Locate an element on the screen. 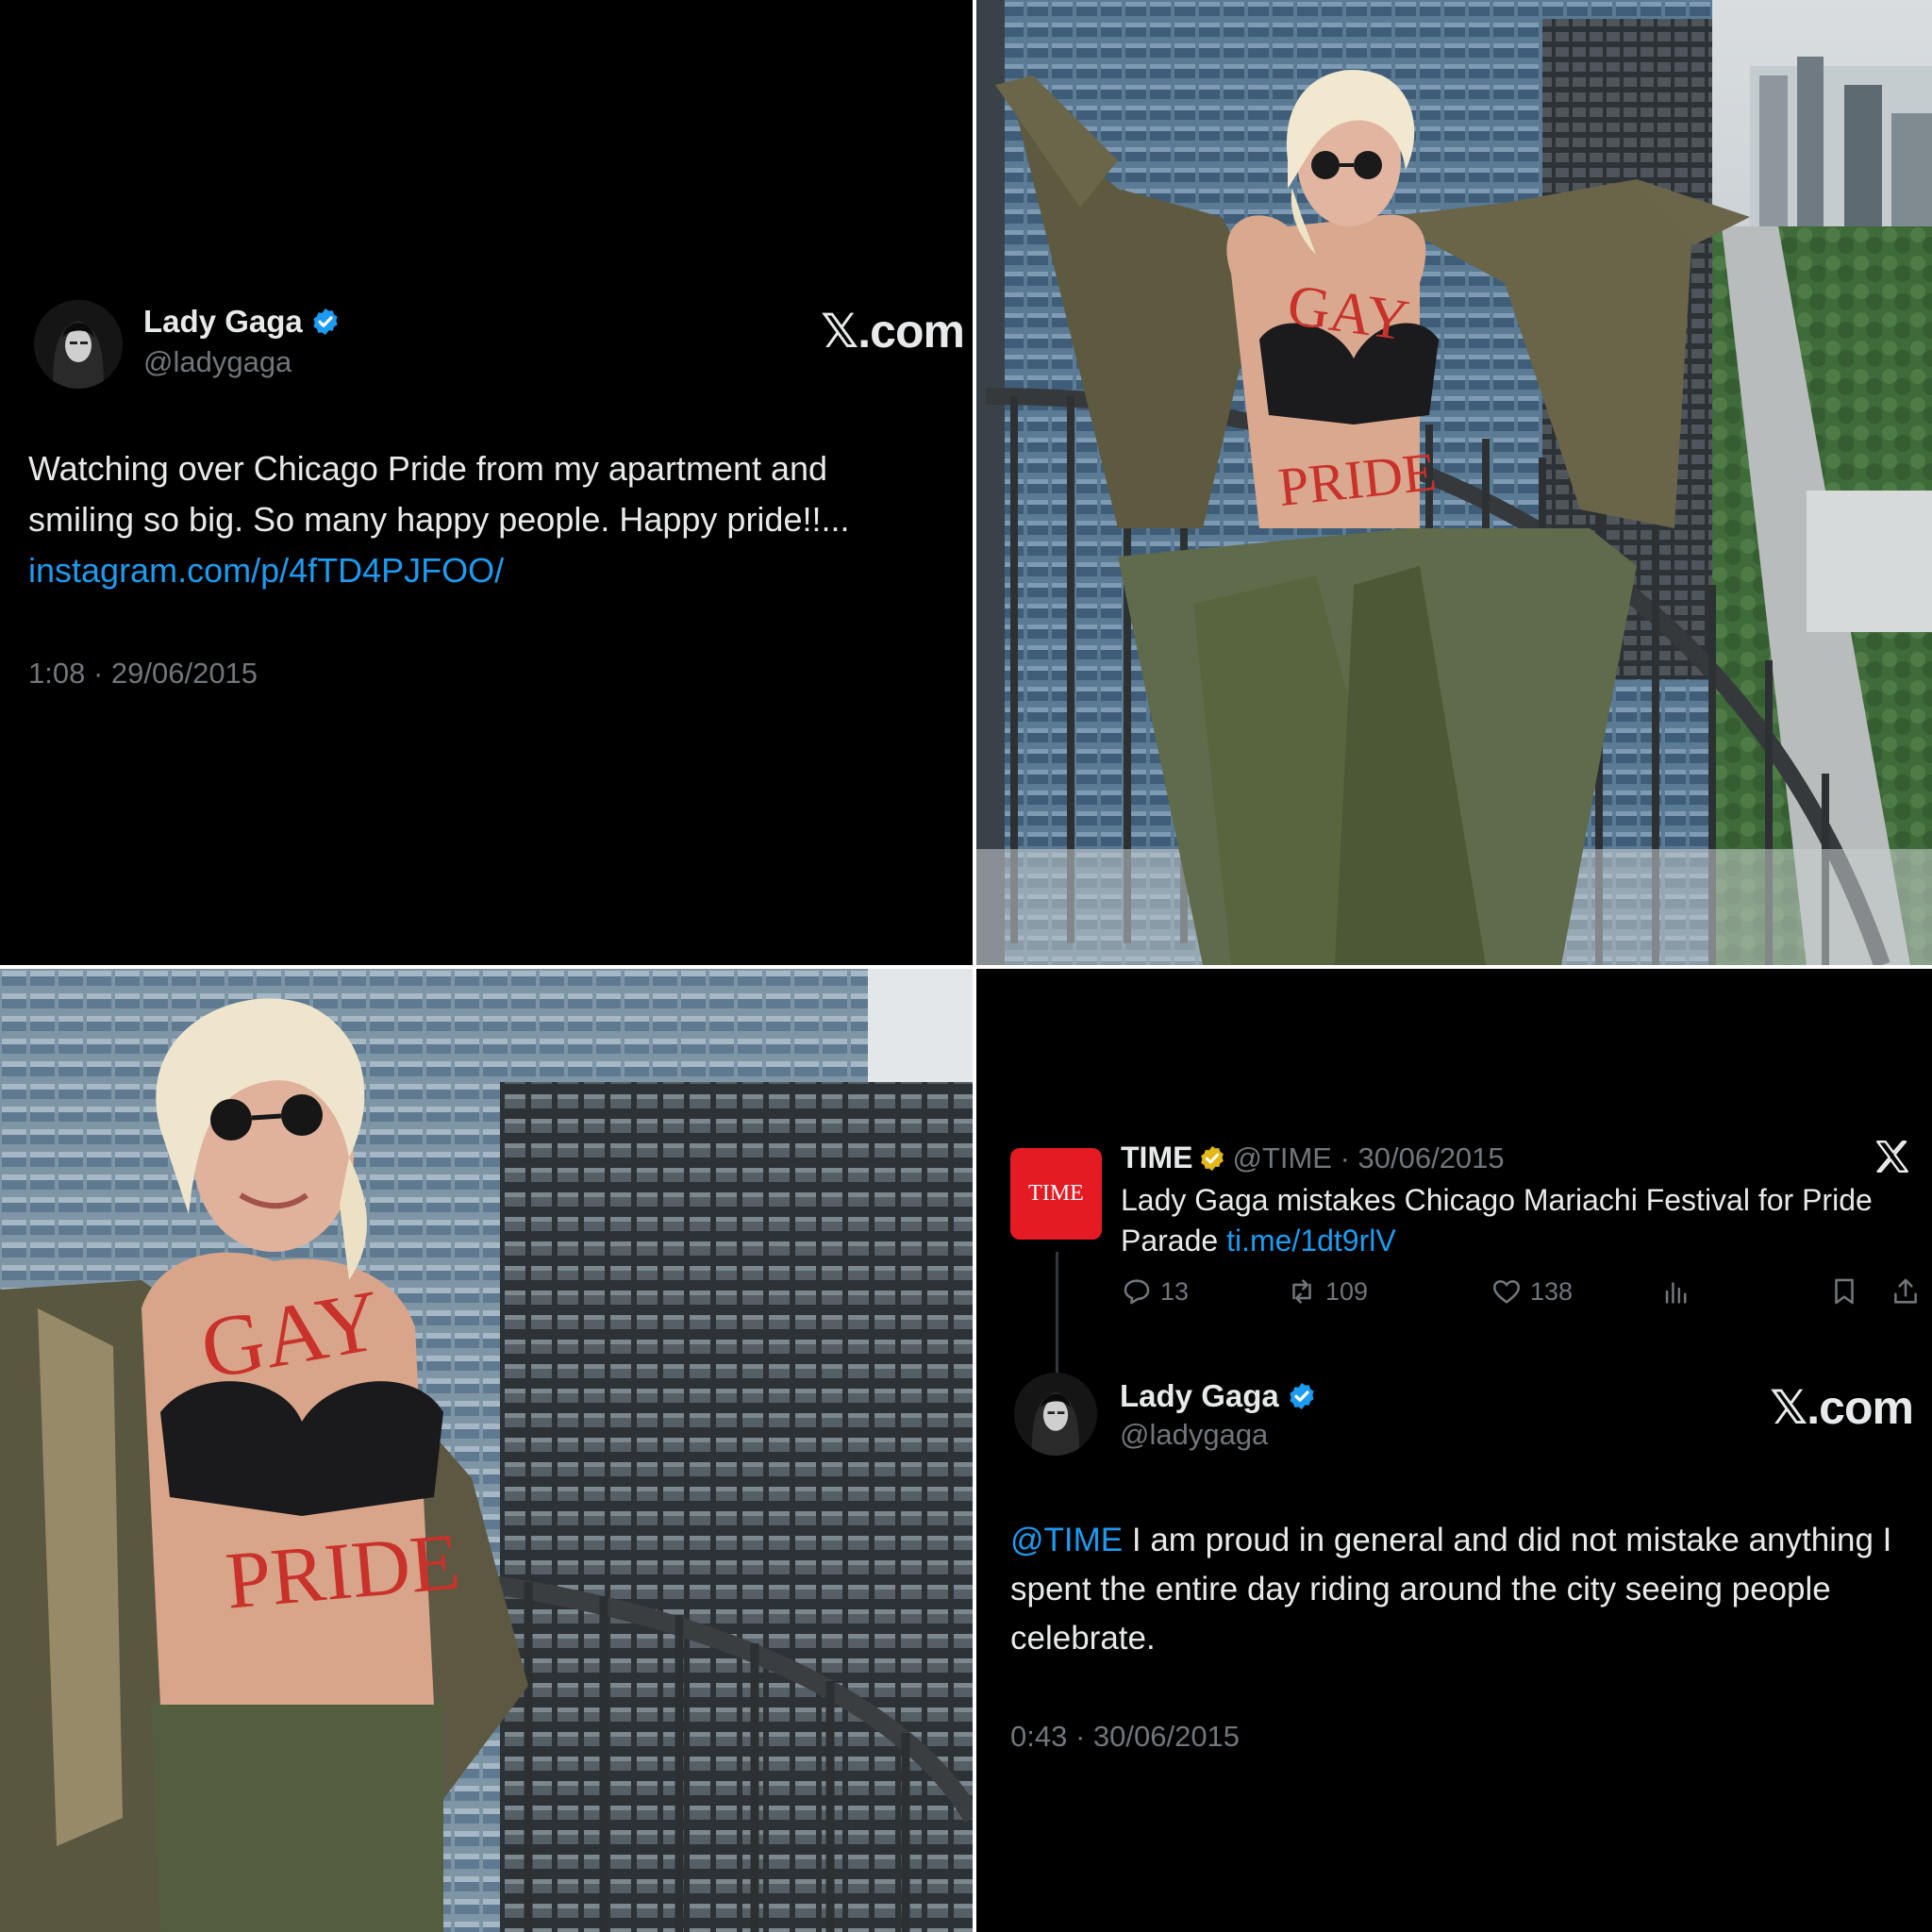 The height and width of the screenshot is (1932, 1932). views-icon is located at coordinates (1676, 1291).